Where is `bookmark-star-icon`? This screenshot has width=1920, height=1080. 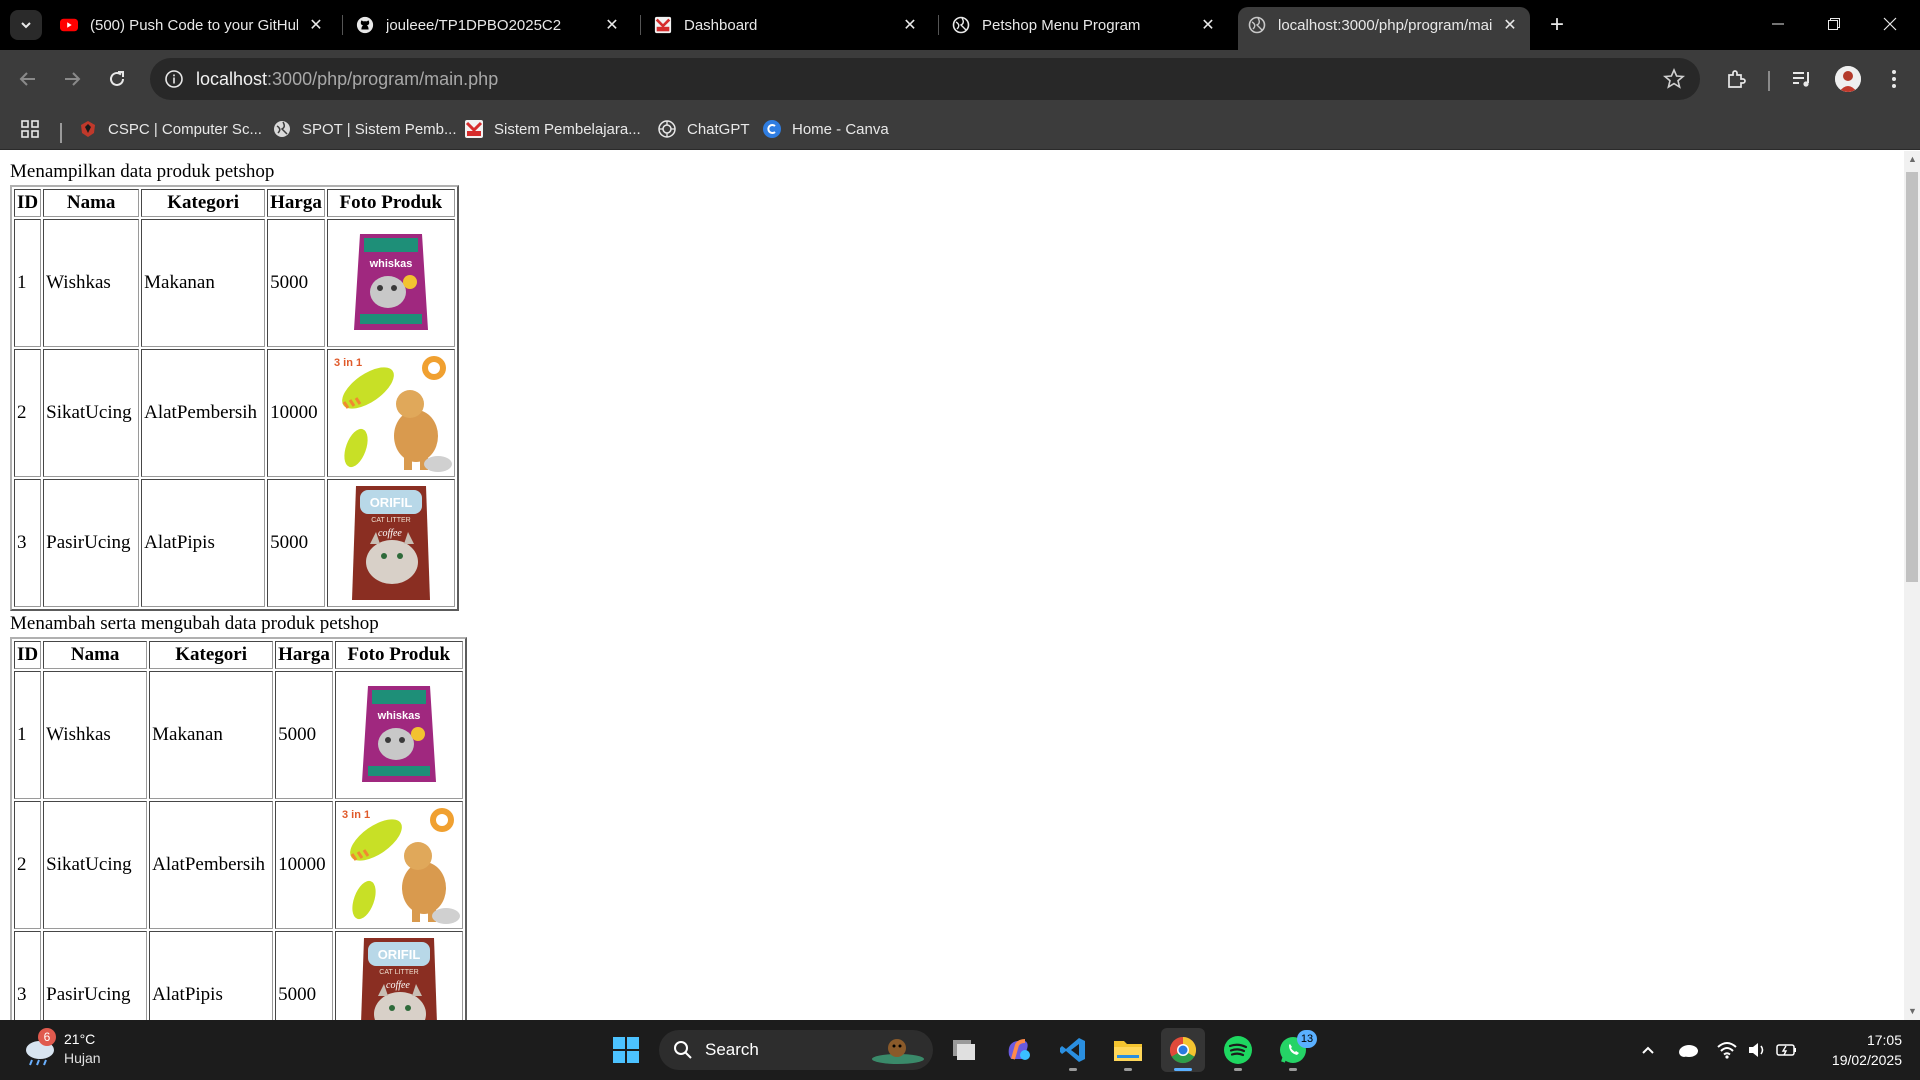
bookmark-star-icon is located at coordinates (1674, 79).